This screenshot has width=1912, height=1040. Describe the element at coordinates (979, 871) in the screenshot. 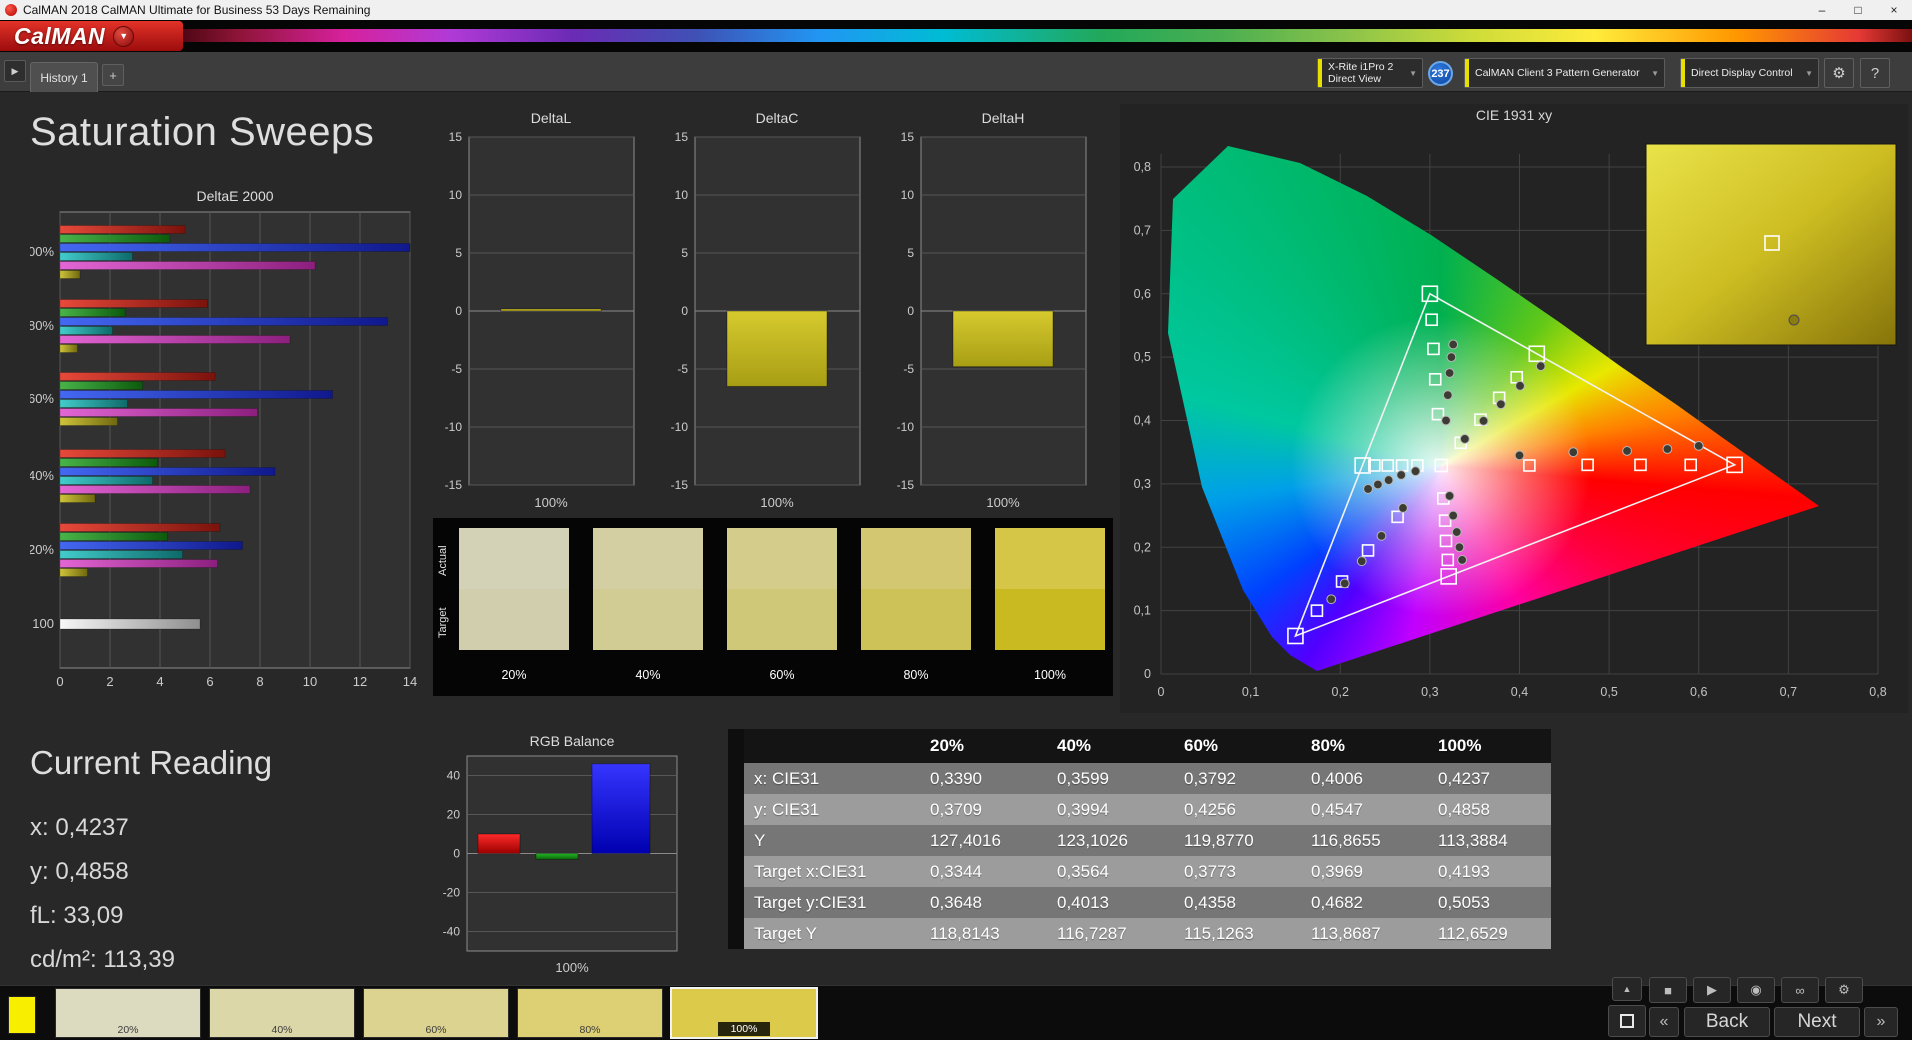

I see `table-cell: 0,3344` at that location.